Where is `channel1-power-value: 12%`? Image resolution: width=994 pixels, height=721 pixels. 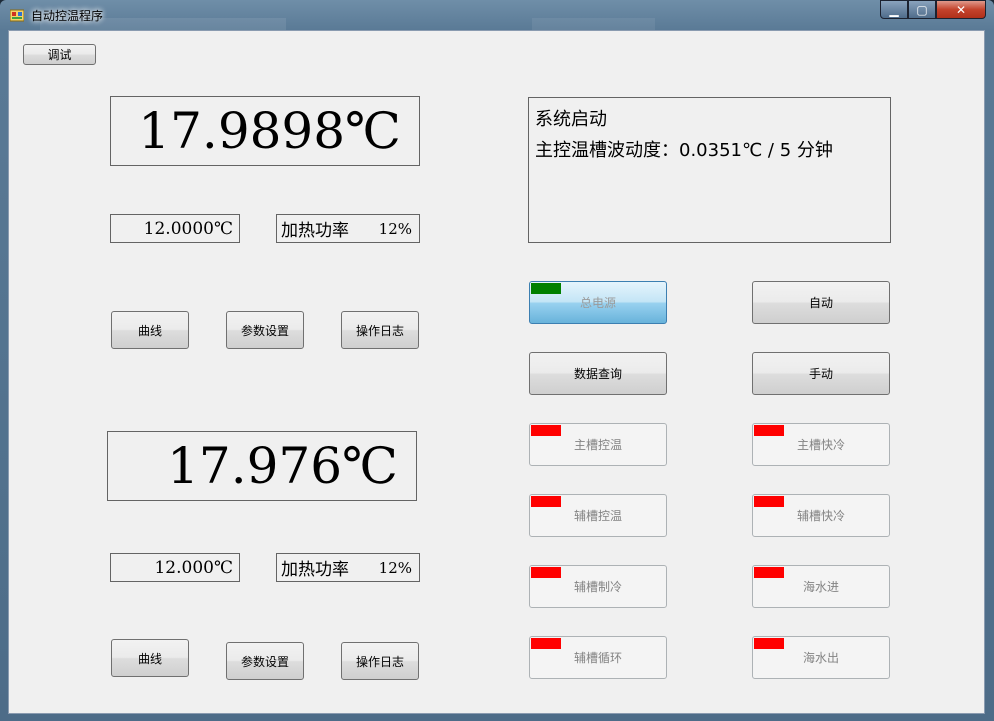
channel1-power-value: 12% is located at coordinates (395, 228).